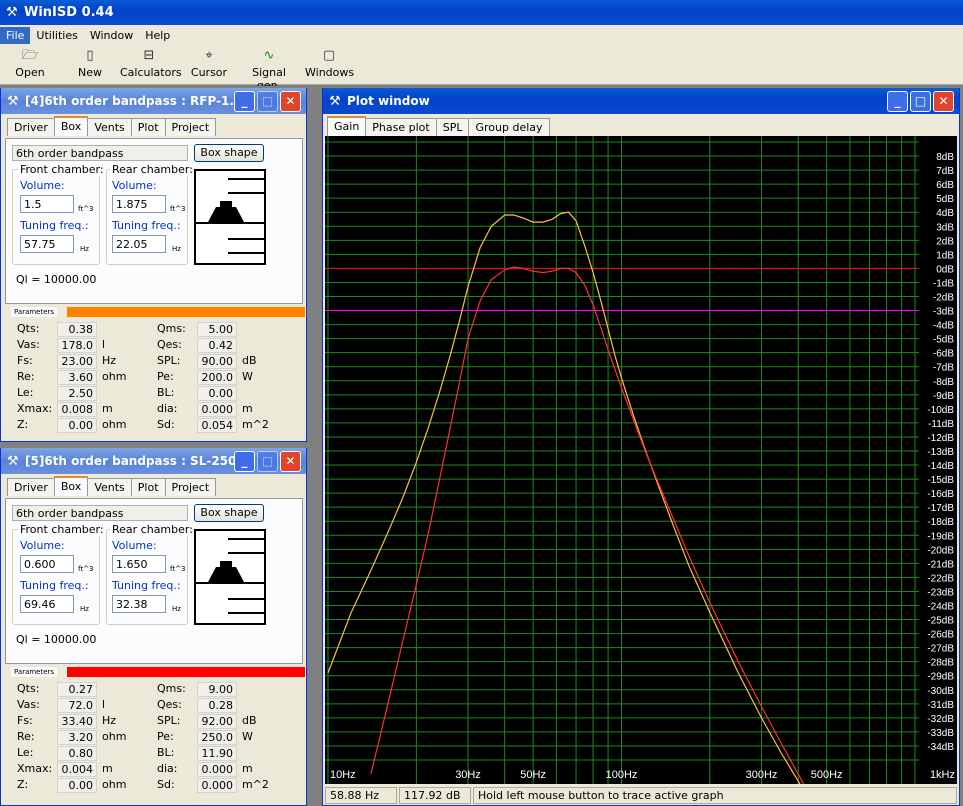 The image size is (963, 806). What do you see at coordinates (209, 63) in the screenshot?
I see `cursor-button: ⌖ Cursor` at bounding box center [209, 63].